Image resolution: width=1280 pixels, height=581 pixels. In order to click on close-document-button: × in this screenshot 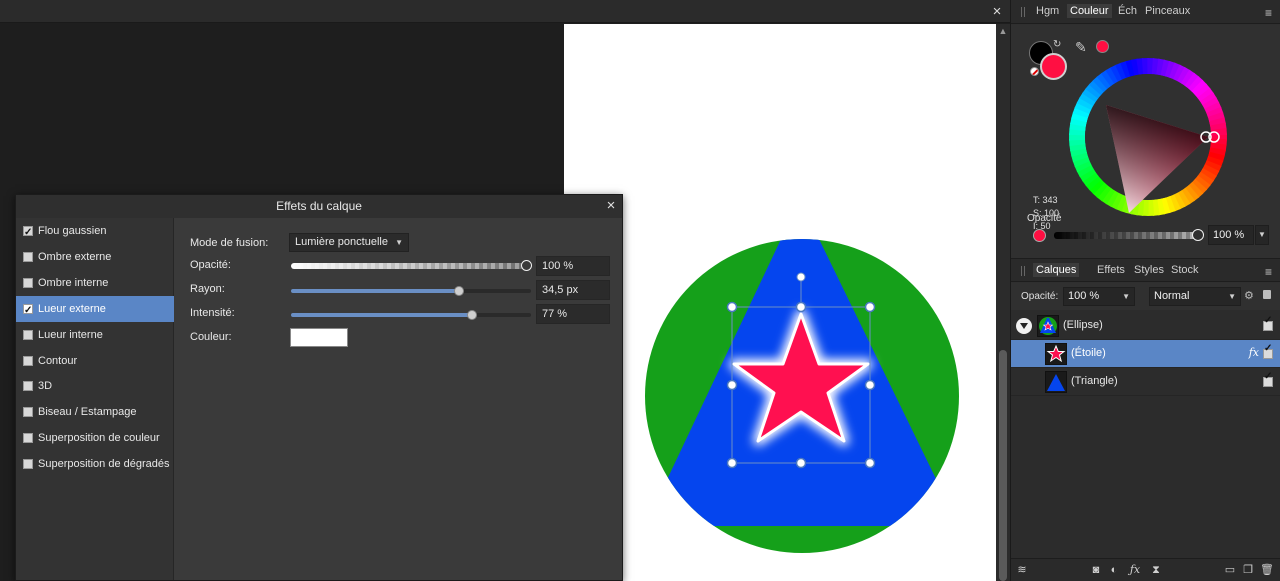, I will do `click(997, 11)`.